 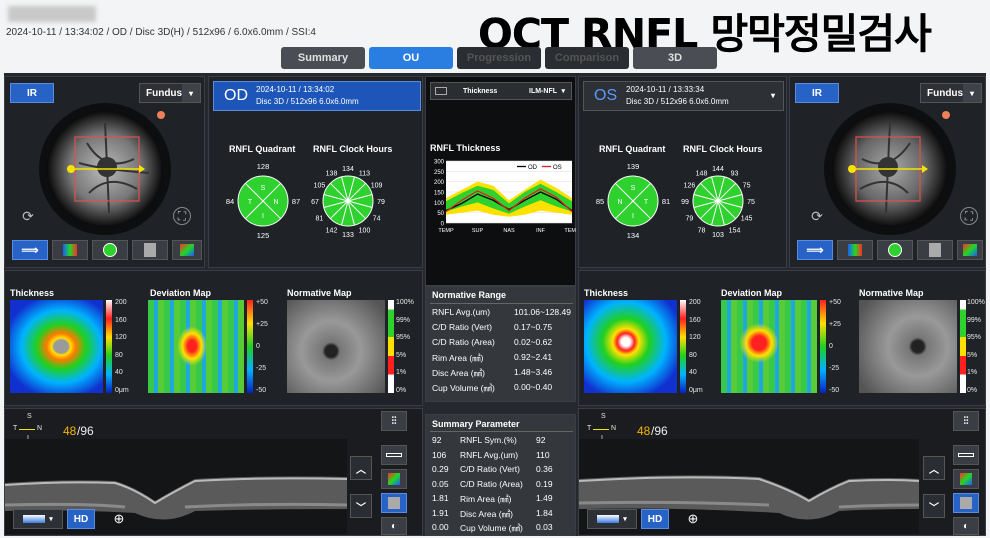 I want to click on os-segment-button, so click(x=966, y=455).